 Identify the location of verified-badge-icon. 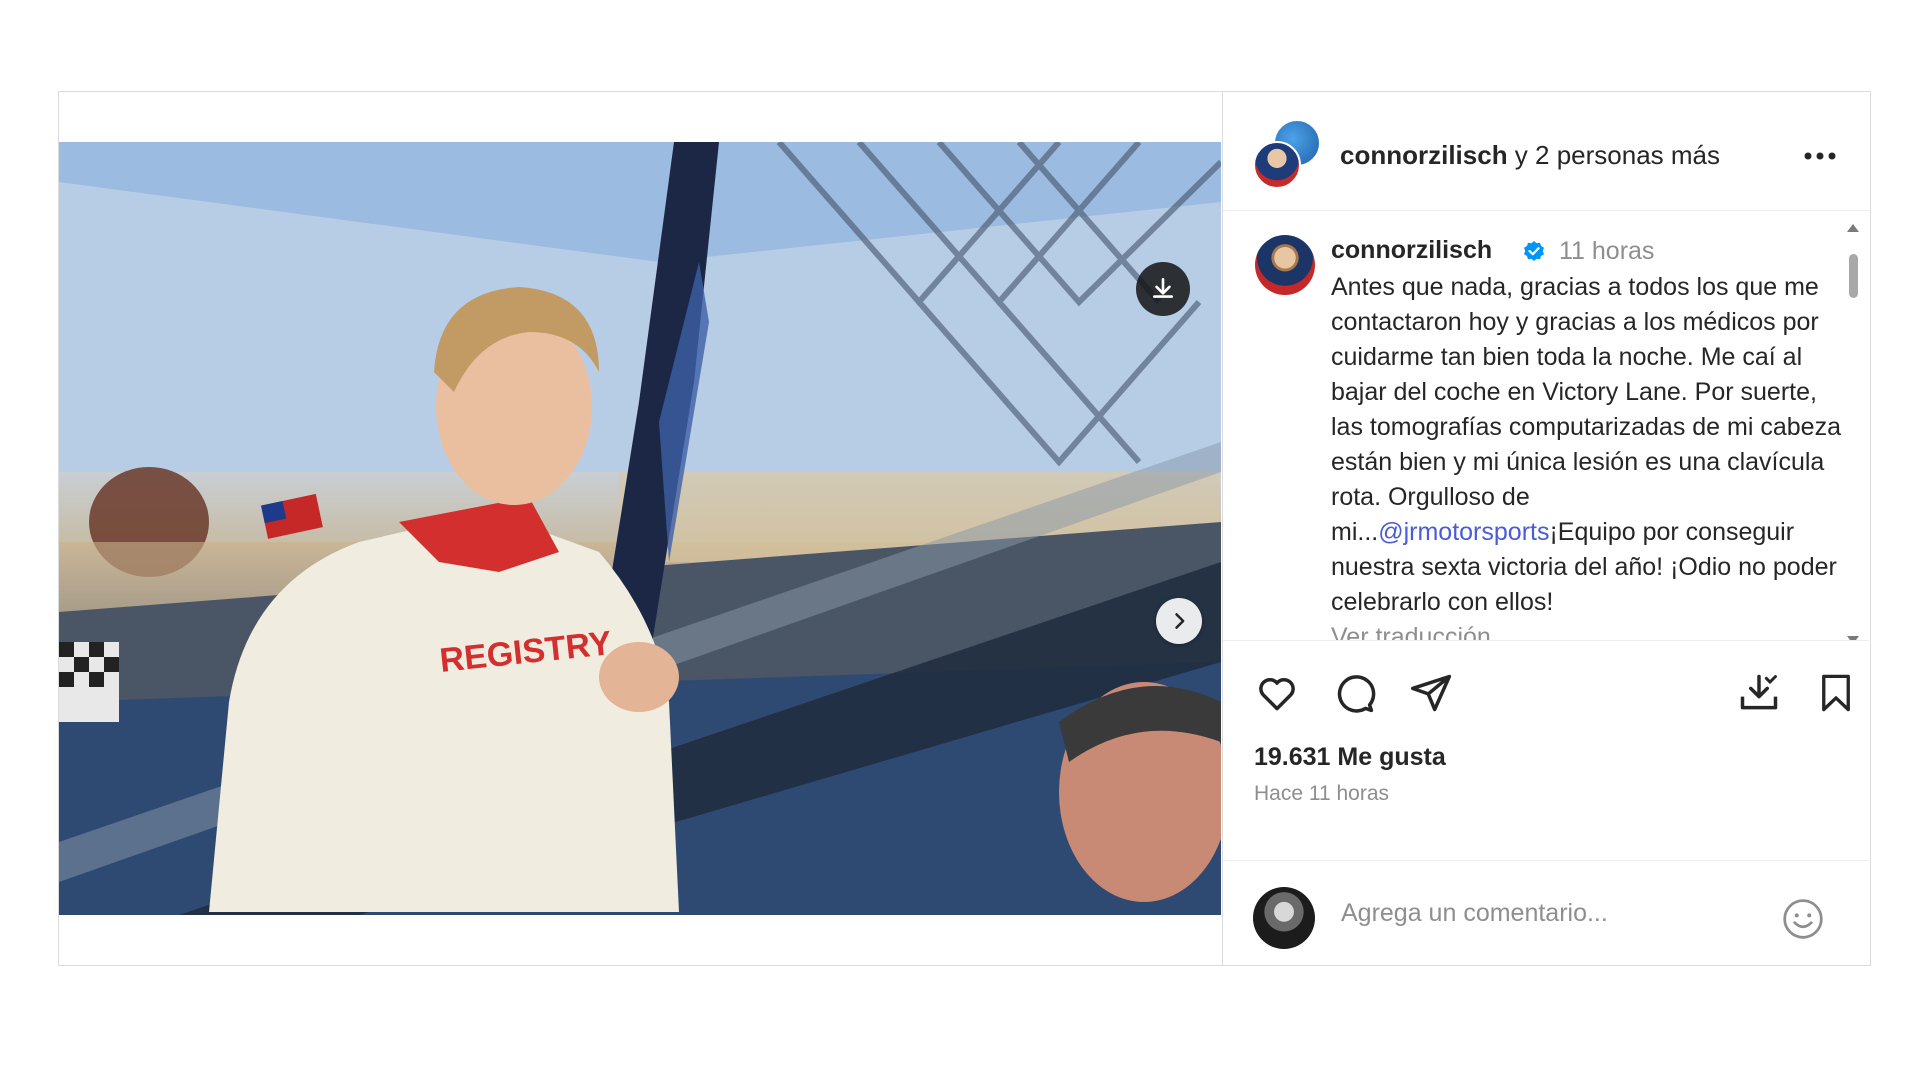
(1534, 251).